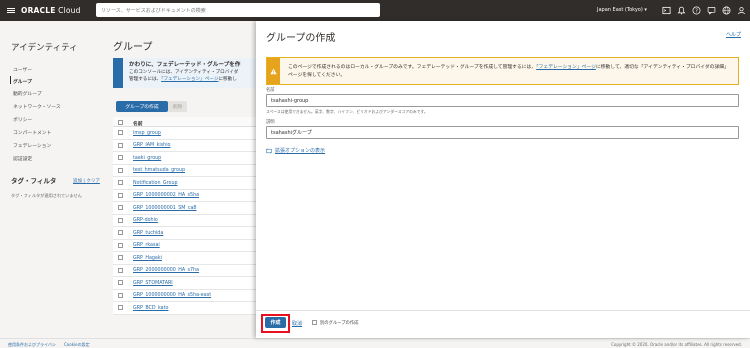 The width and height of the screenshot is (750, 348). I want to click on create-group-button: グループの作成, so click(142, 106).